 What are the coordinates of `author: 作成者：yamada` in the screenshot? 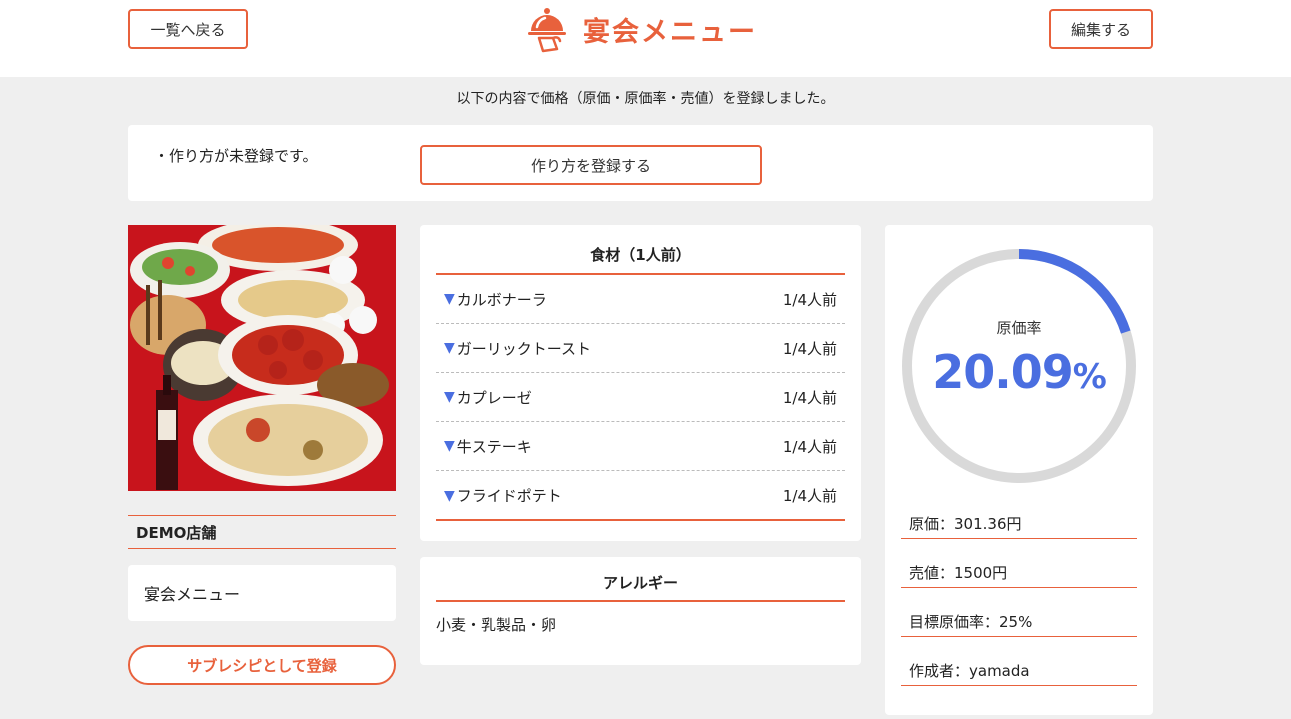 It's located at (1019, 671).